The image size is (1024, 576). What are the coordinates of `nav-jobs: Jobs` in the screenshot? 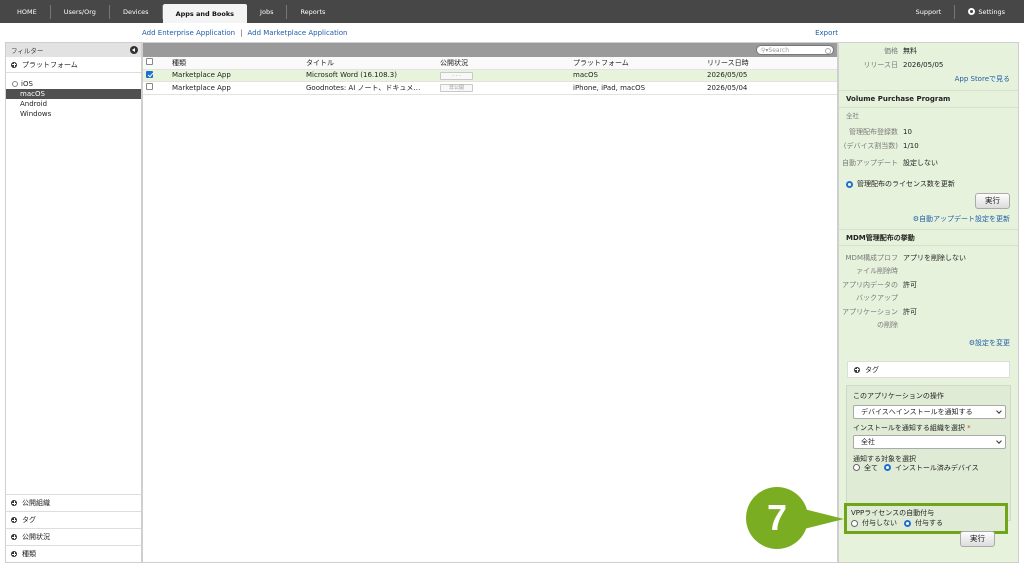 It's located at (267, 11).